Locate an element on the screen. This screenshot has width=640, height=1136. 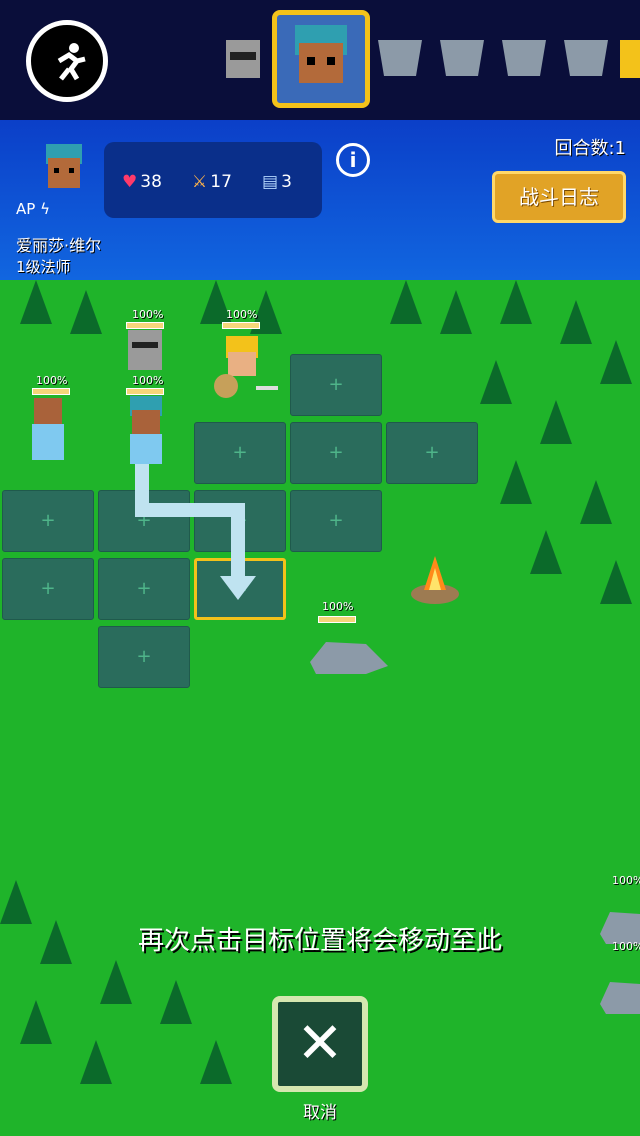
mage-icon is located at coordinates (321, 54).